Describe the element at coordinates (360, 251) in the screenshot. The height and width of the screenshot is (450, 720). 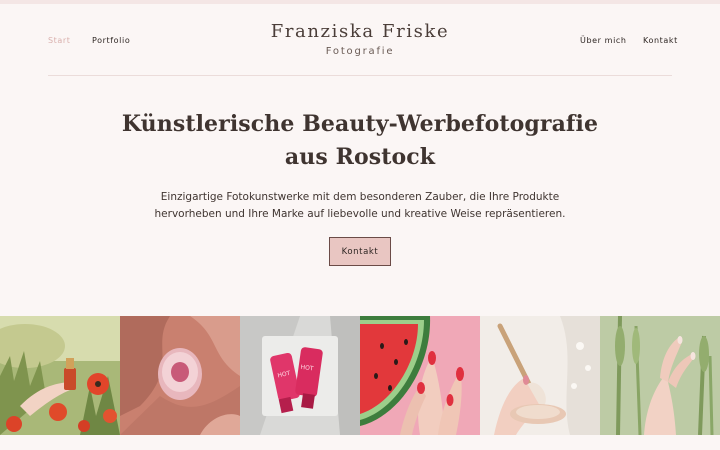
I see `contact-button: Kontakt` at that location.